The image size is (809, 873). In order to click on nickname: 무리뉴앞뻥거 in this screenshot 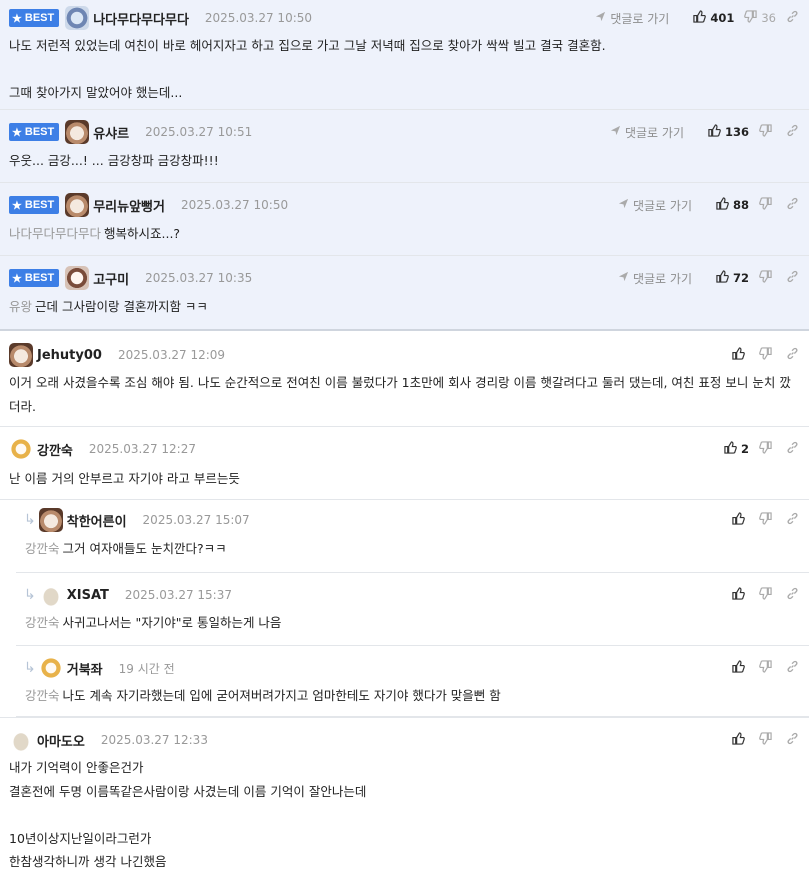, I will do `click(129, 205)`.